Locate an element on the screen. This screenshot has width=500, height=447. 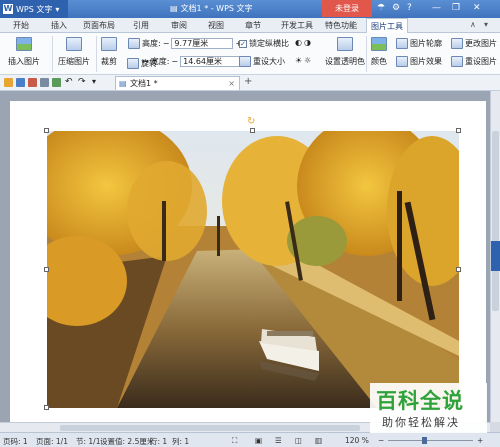
document-tab: ▤ 文档1 * × is located at coordinates (177, 83).